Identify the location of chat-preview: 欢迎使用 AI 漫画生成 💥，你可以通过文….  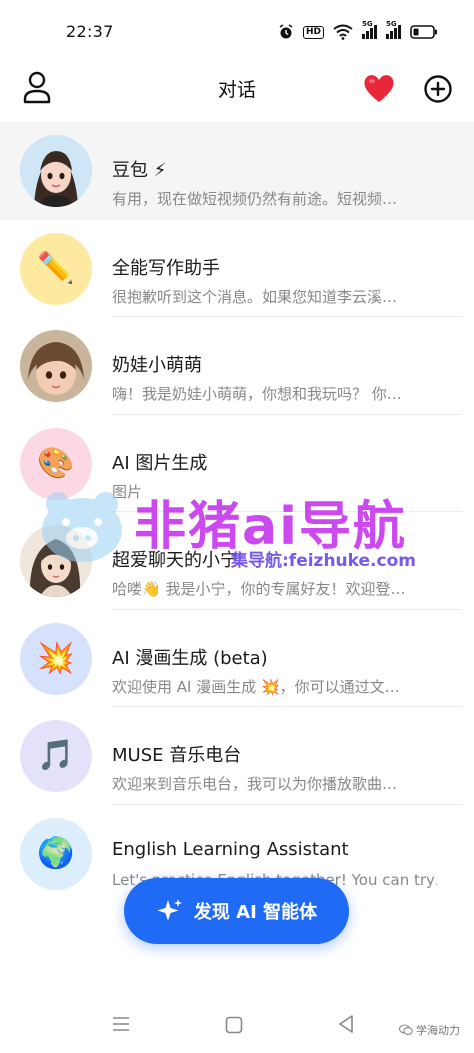
(256, 686).